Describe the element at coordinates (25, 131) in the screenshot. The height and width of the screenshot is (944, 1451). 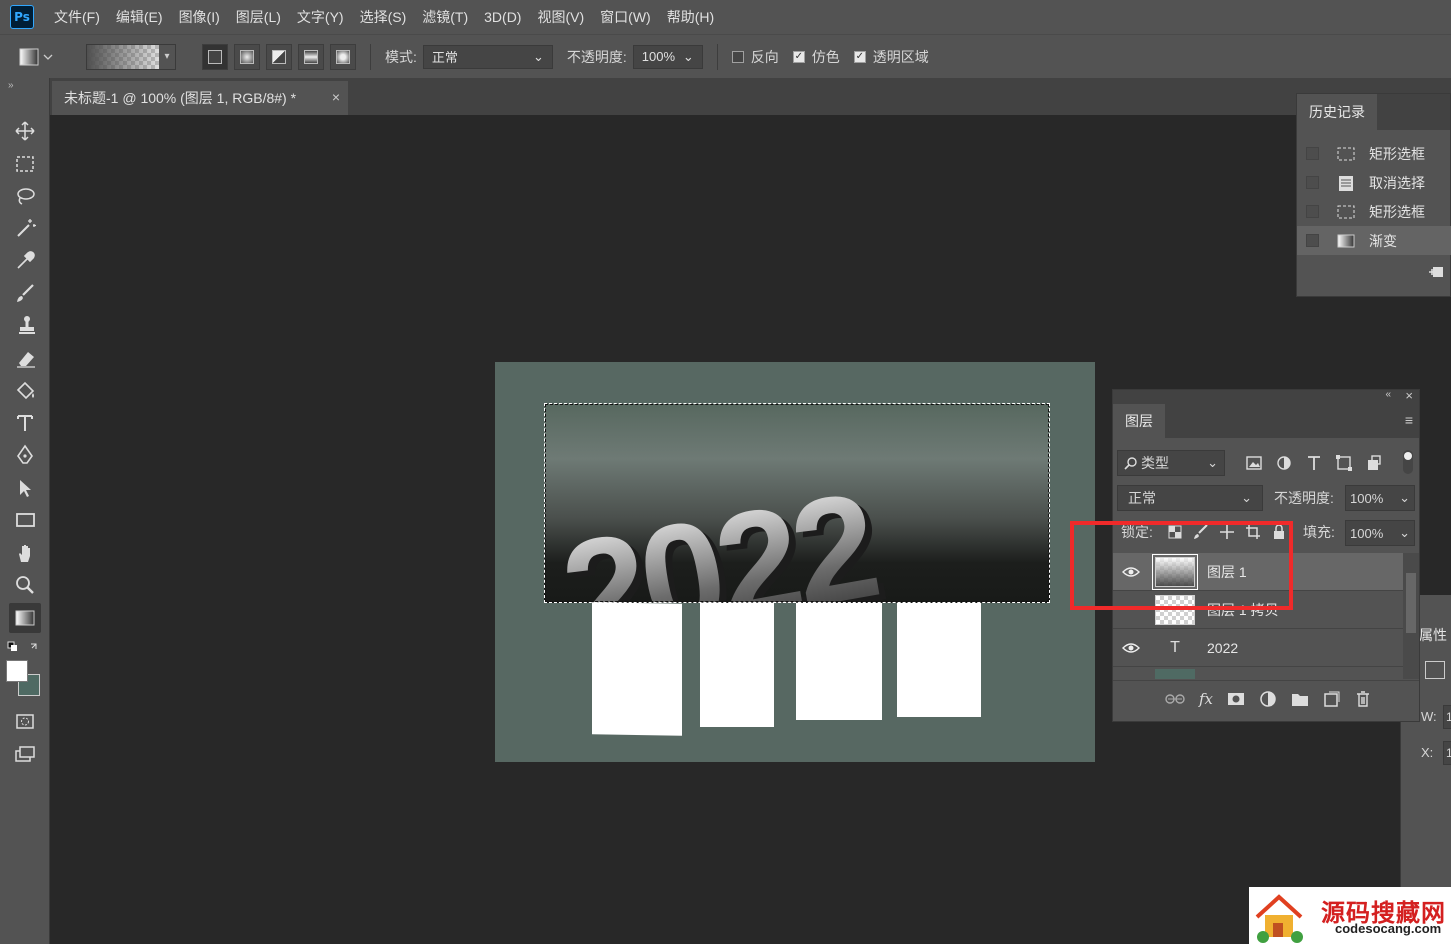
I see `move-tool` at that location.